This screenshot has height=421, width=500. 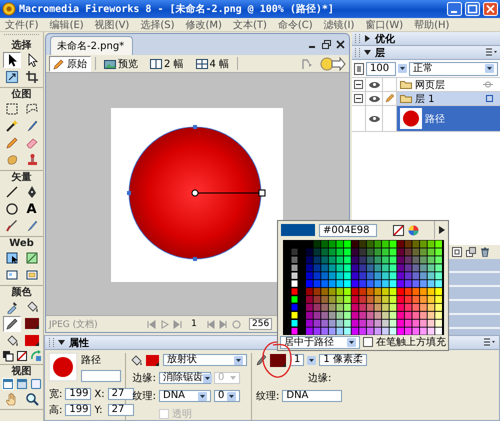 What do you see at coordinates (21, 95) in the screenshot?
I see `section-title: 位图` at bounding box center [21, 95].